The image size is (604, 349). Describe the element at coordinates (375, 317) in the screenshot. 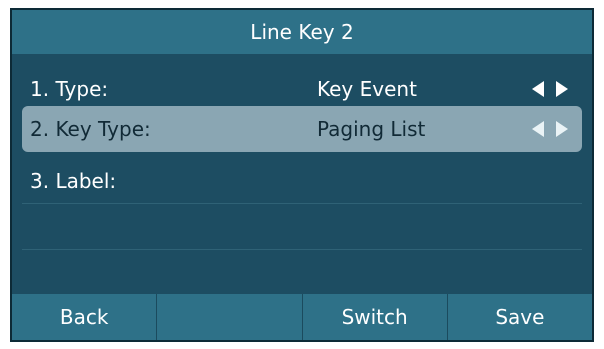

I see `switch-softkey: Switch` at that location.